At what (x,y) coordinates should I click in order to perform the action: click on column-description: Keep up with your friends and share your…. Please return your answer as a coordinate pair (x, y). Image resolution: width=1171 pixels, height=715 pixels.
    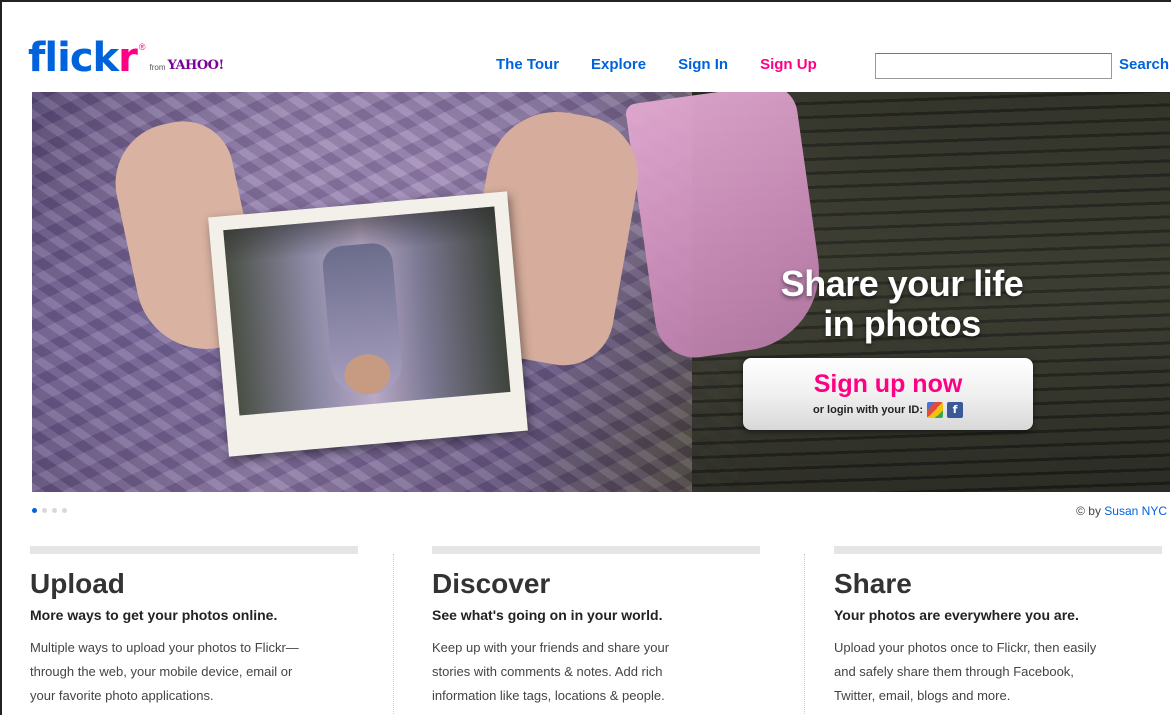
    Looking at the image, I should click on (596, 672).